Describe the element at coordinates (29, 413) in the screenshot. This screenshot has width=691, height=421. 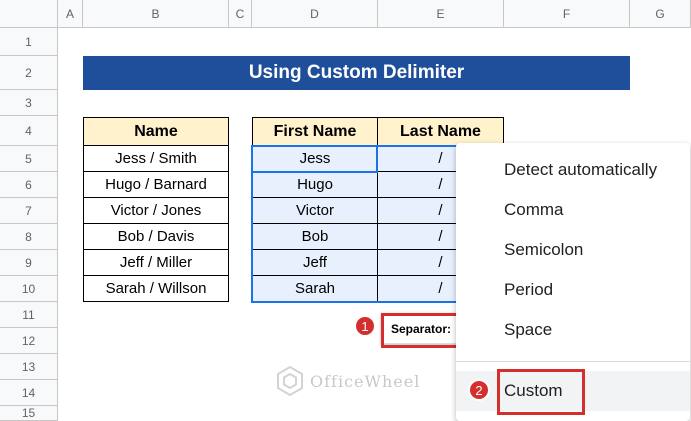
I see `row-header-15: 15` at that location.